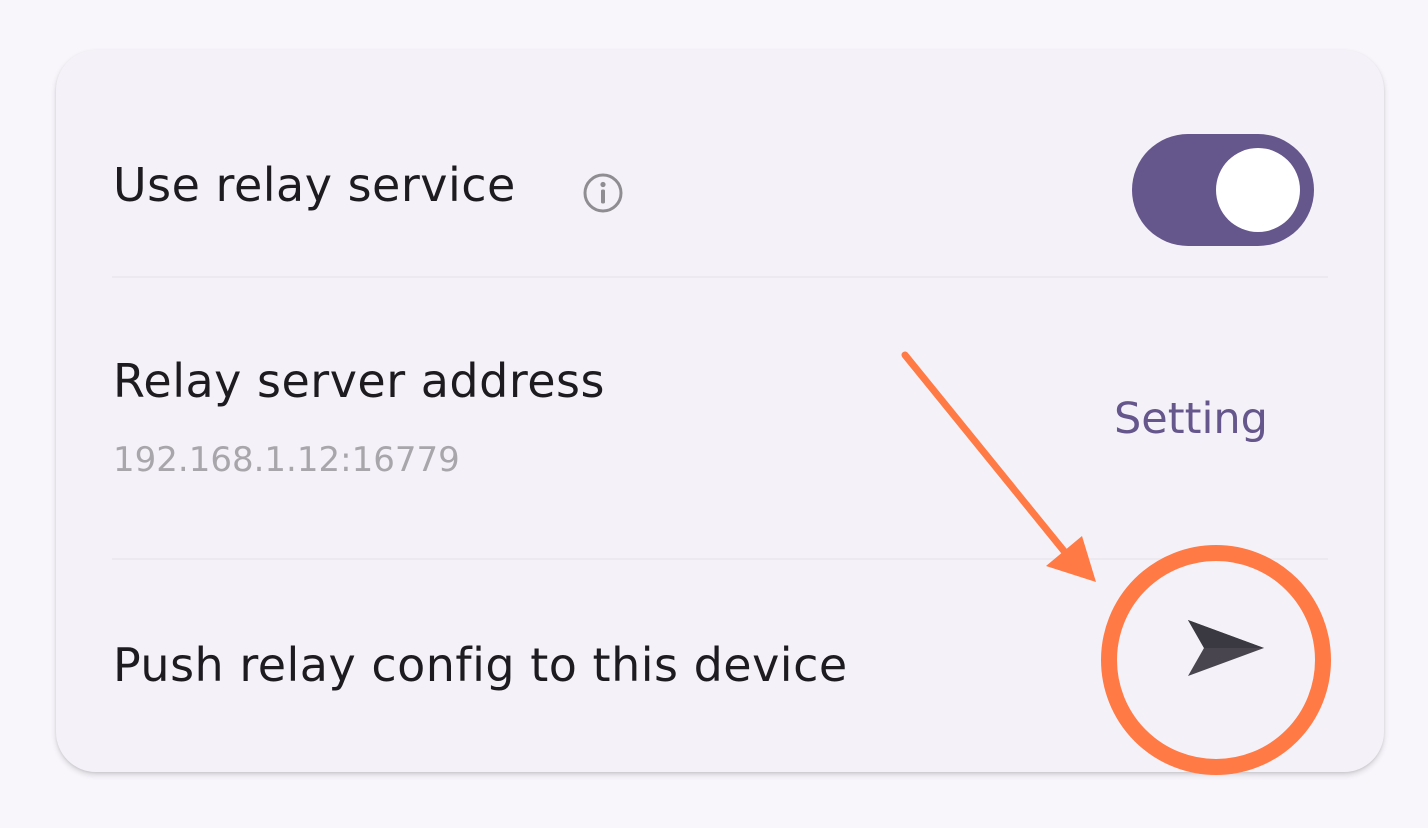 The width and height of the screenshot is (1428, 828). What do you see at coordinates (603, 193) in the screenshot?
I see `info-icon` at bounding box center [603, 193].